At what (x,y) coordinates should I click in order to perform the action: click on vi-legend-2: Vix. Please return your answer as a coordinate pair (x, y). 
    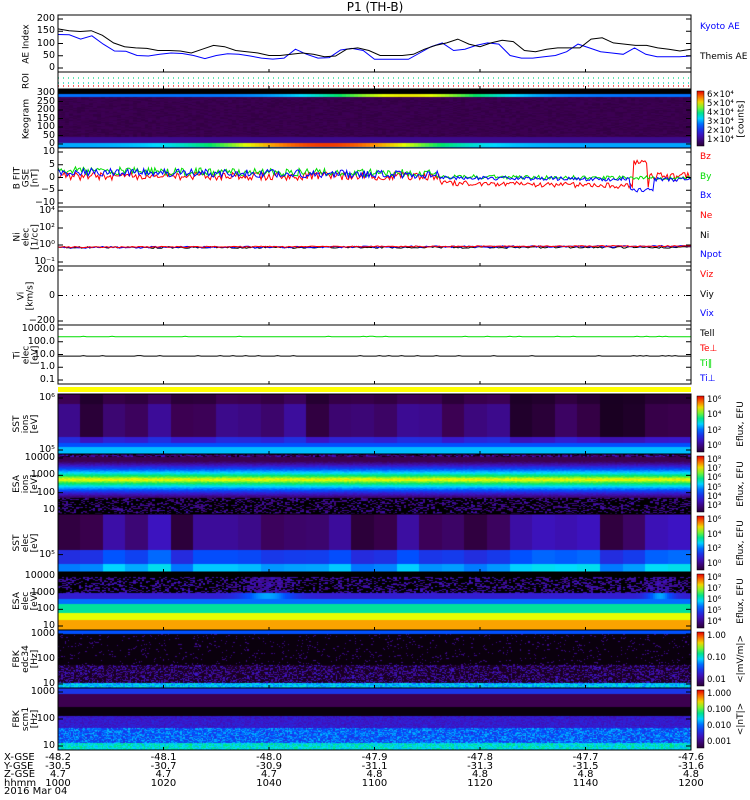
    Looking at the image, I should click on (707, 314).